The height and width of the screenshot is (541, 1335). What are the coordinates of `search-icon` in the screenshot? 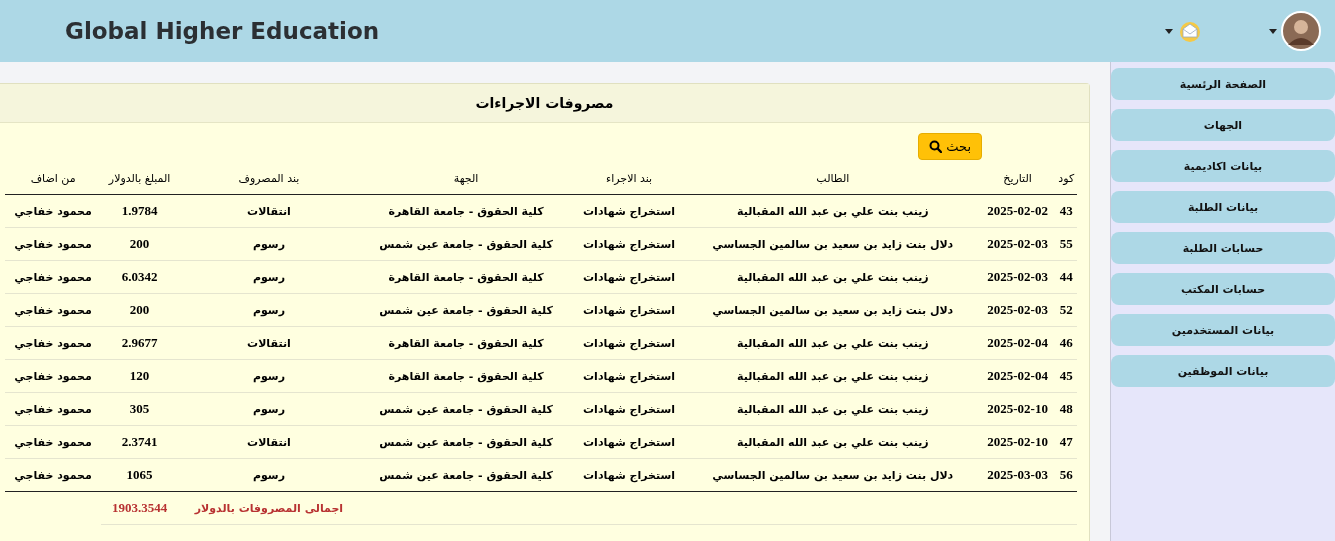 It's located at (936, 146).